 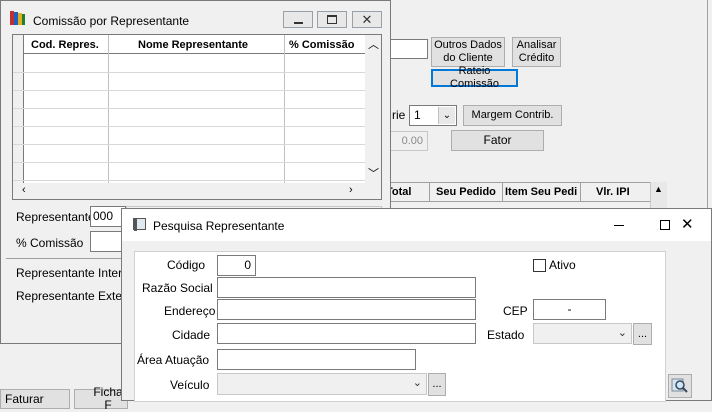 What do you see at coordinates (416, 225) in the screenshot?
I see `pesquisa-title-bar: Pesquisa Representante ✕` at bounding box center [416, 225].